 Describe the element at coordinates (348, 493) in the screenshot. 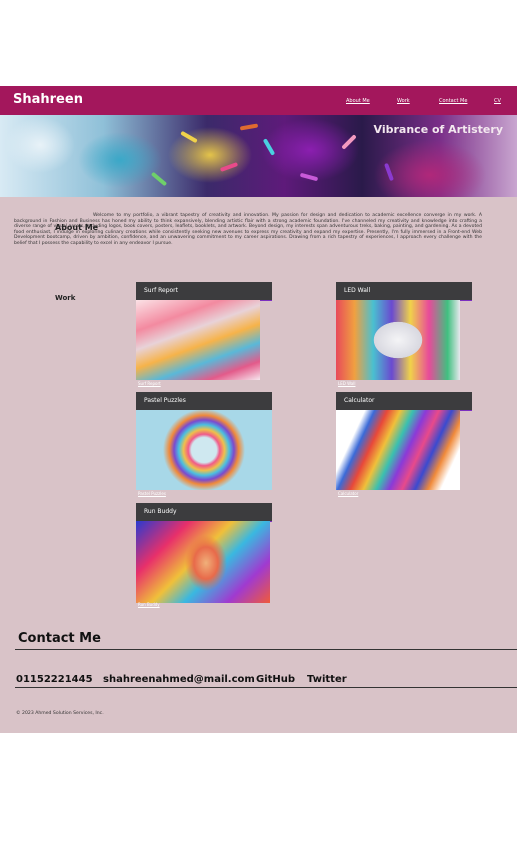

I see `project-link: Calculator` at that location.